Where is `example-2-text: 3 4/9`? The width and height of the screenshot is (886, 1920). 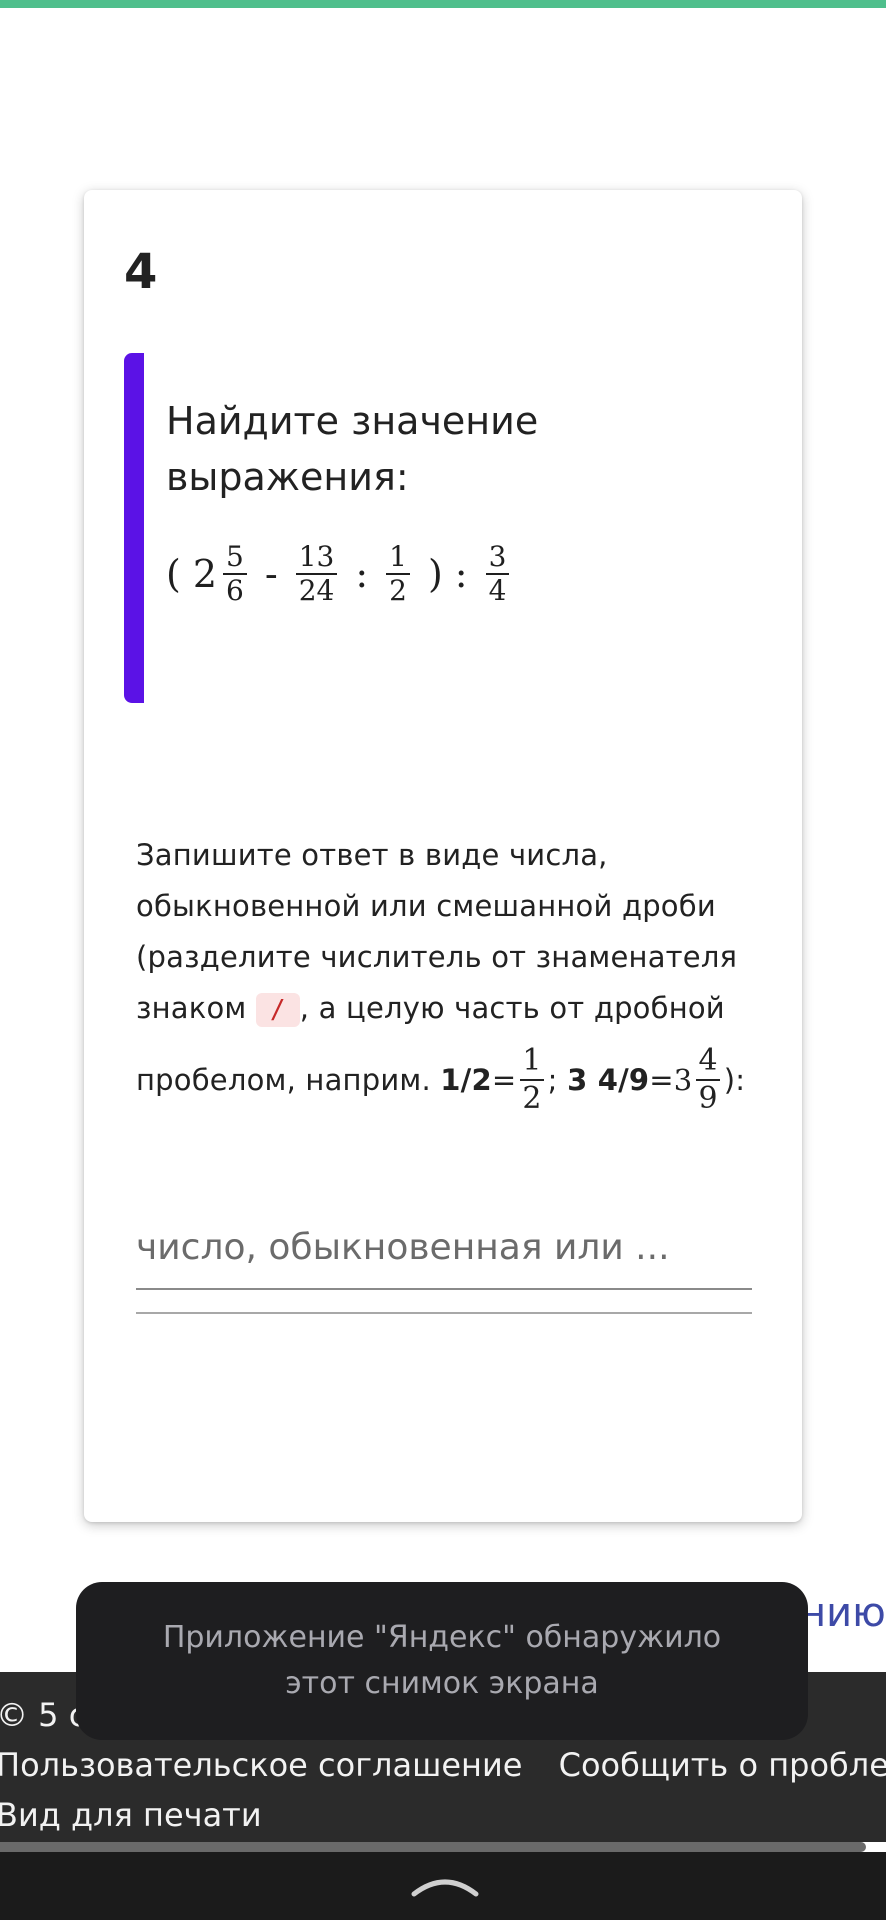 example-2-text: 3 4/9 is located at coordinates (608, 1079).